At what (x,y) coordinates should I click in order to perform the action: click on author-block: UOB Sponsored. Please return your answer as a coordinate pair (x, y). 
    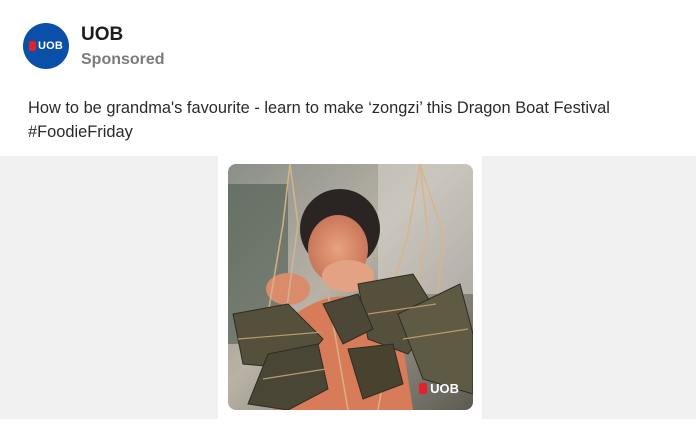
    Looking at the image, I should click on (123, 46).